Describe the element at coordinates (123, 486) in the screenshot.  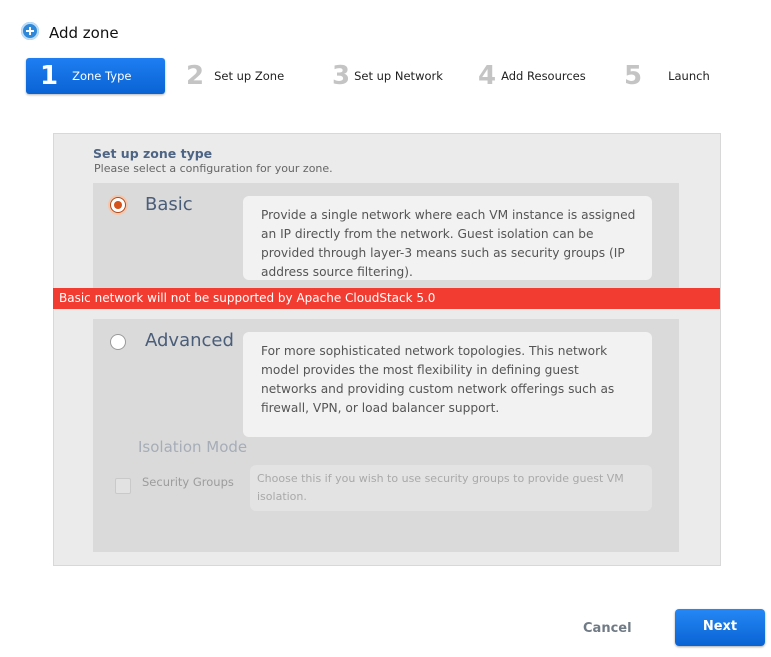
I see `security-groups-checkbox` at that location.